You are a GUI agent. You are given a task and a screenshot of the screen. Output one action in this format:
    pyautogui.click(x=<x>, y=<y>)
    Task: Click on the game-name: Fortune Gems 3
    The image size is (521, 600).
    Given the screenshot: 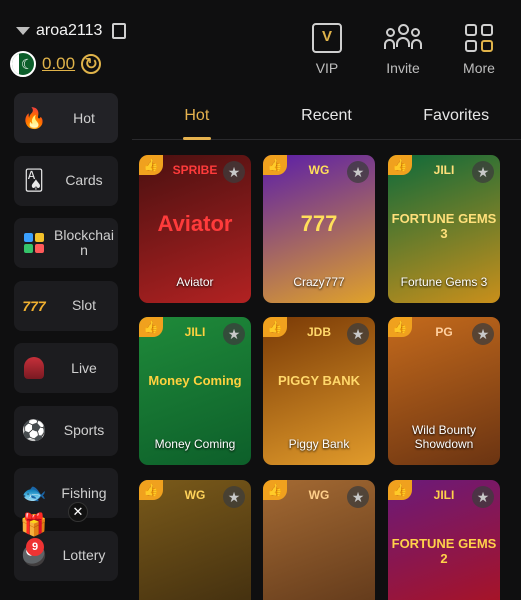 What is the action you would take?
    pyautogui.click(x=444, y=282)
    